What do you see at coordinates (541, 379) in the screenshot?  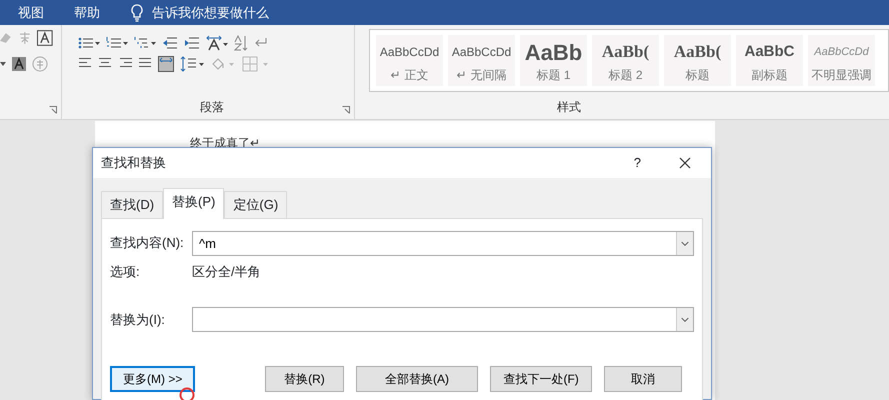 I see `dialog-button: 查找下一处(F)` at bounding box center [541, 379].